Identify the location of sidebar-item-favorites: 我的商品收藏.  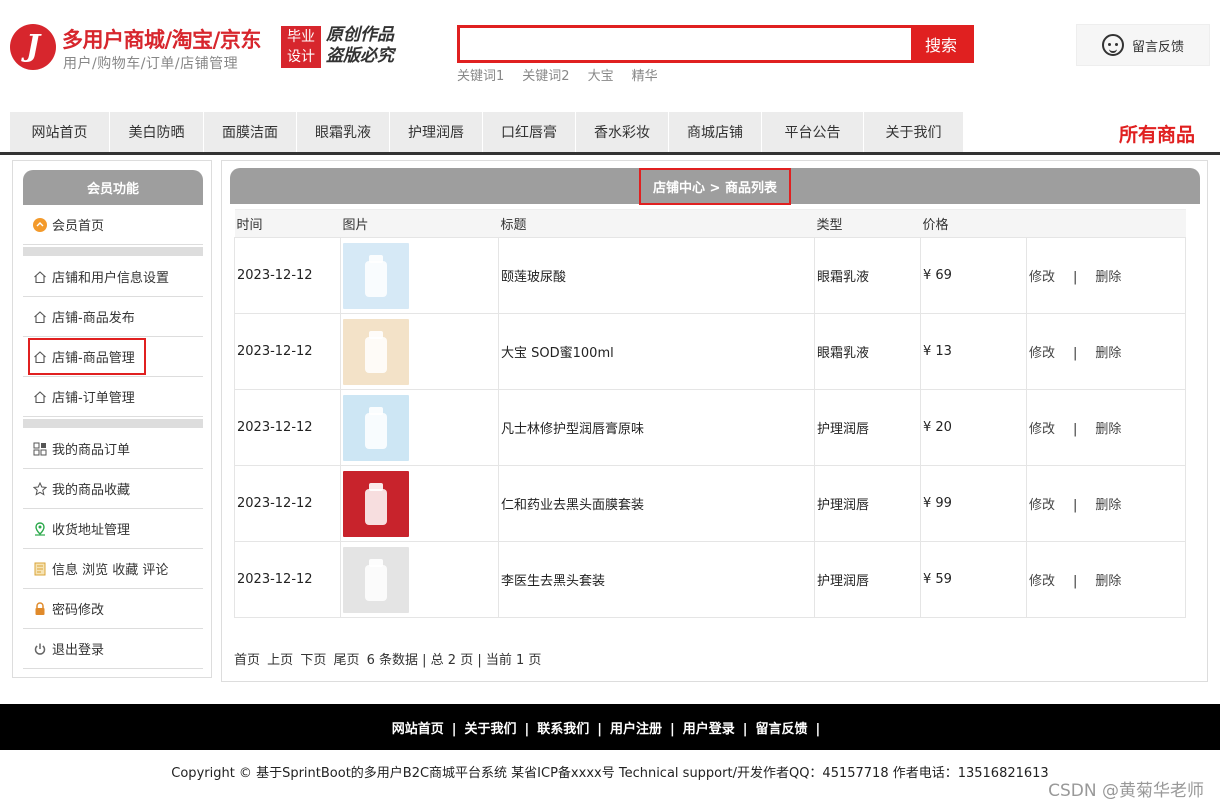
(113, 489).